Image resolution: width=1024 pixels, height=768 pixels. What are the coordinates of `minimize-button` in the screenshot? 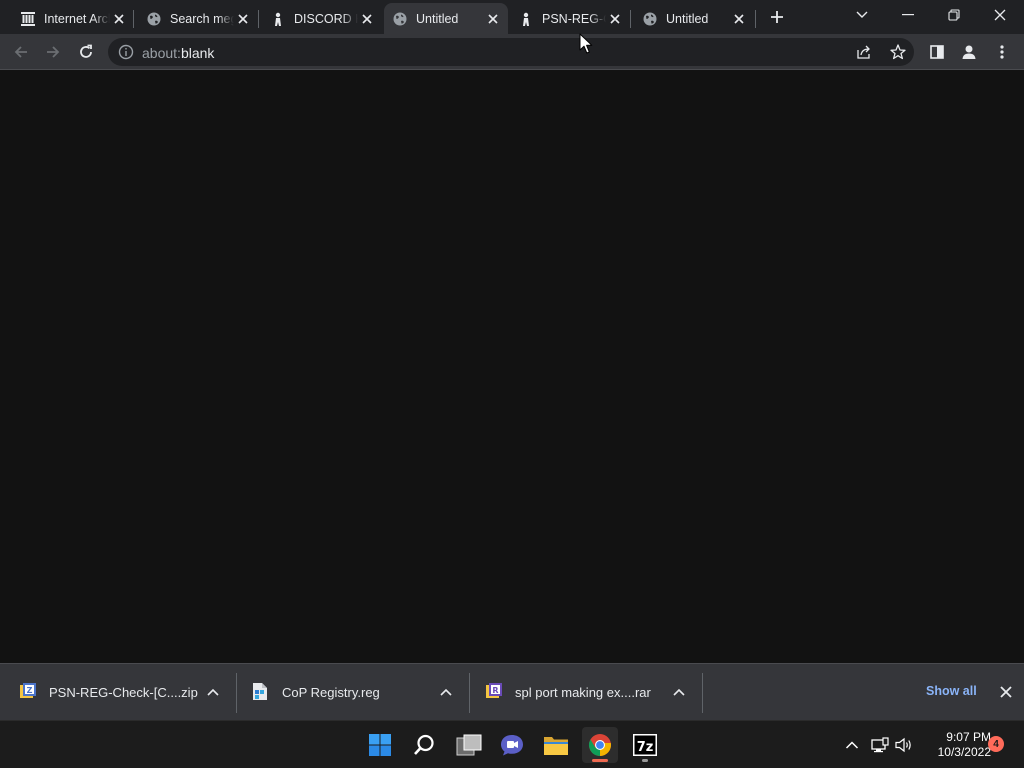 It's located at (908, 15).